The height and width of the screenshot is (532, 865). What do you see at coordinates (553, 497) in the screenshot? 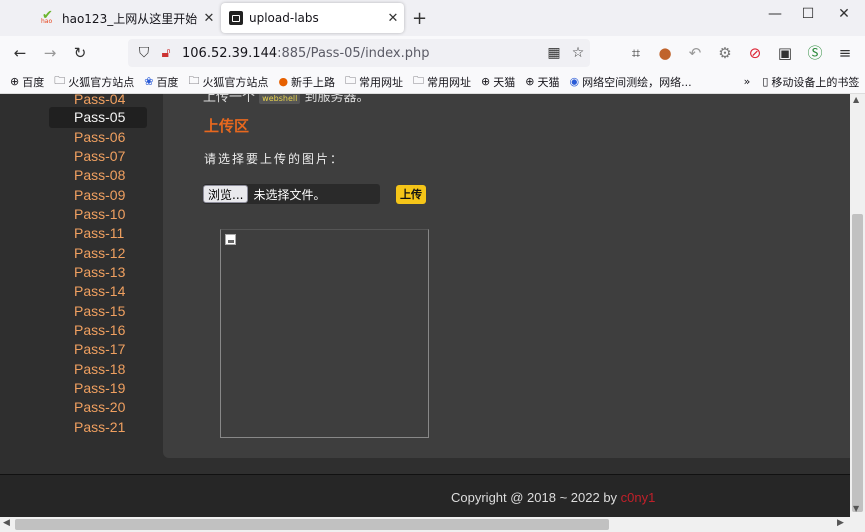
I see `copyright-text: Copyright @ 2018 ~ 2022 by c0ny1` at bounding box center [553, 497].